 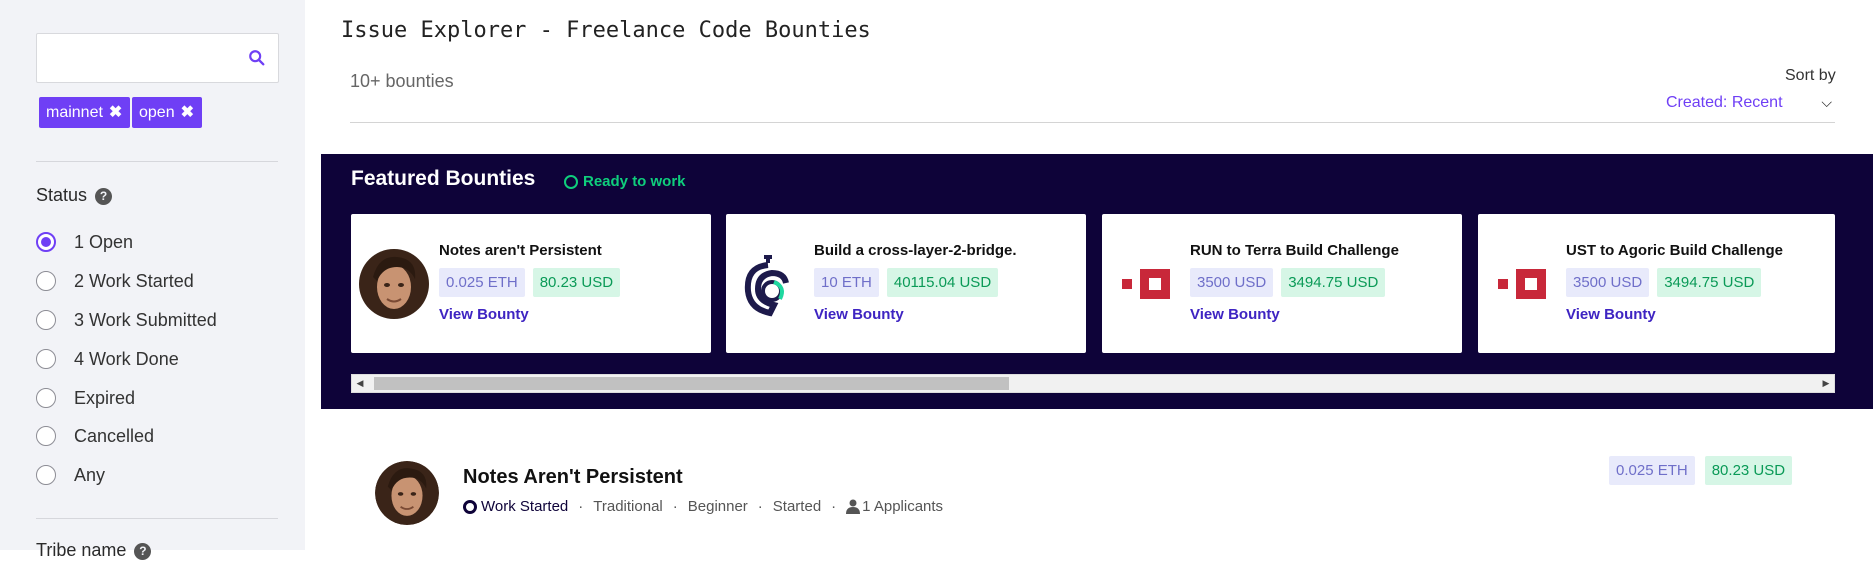 I want to click on search-input, so click(x=157, y=58).